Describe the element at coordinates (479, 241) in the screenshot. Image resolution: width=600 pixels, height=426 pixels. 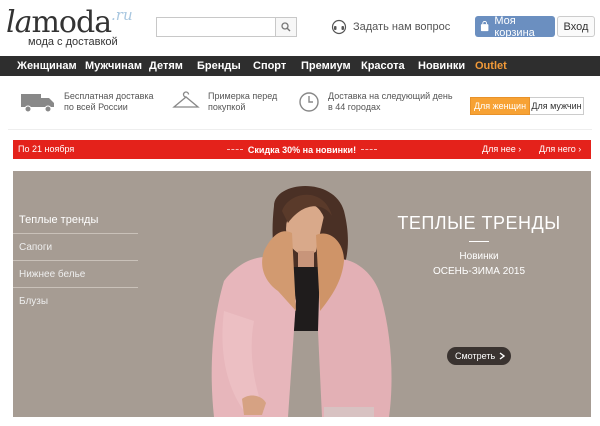
I see `banner-divider` at that location.